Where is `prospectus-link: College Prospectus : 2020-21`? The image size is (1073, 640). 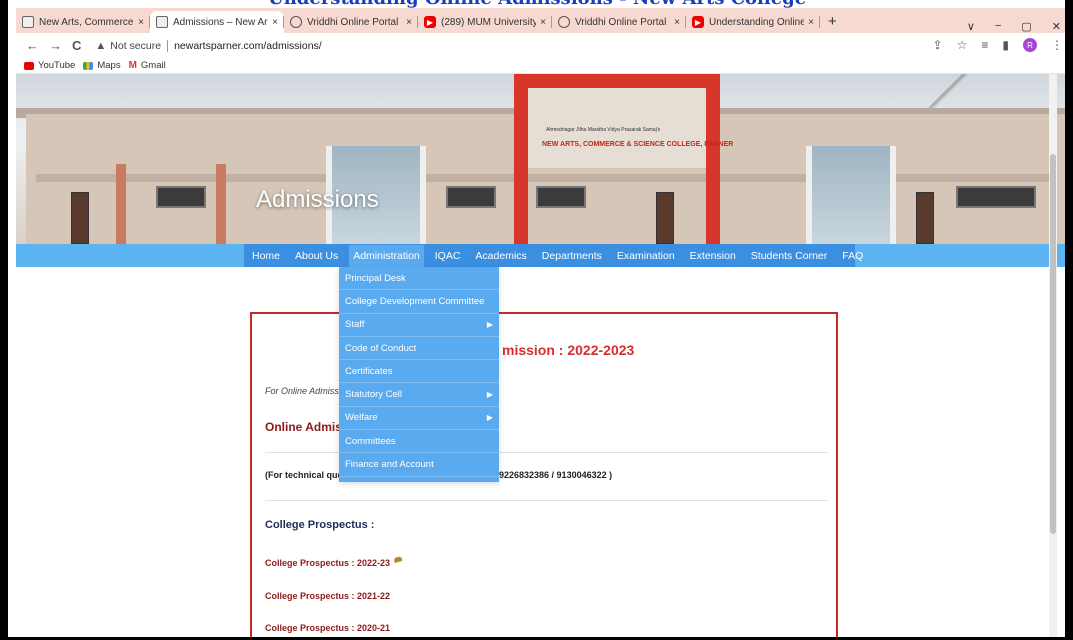
prospectus-link: College Prospectus : 2020-21 is located at coordinates (327, 628).